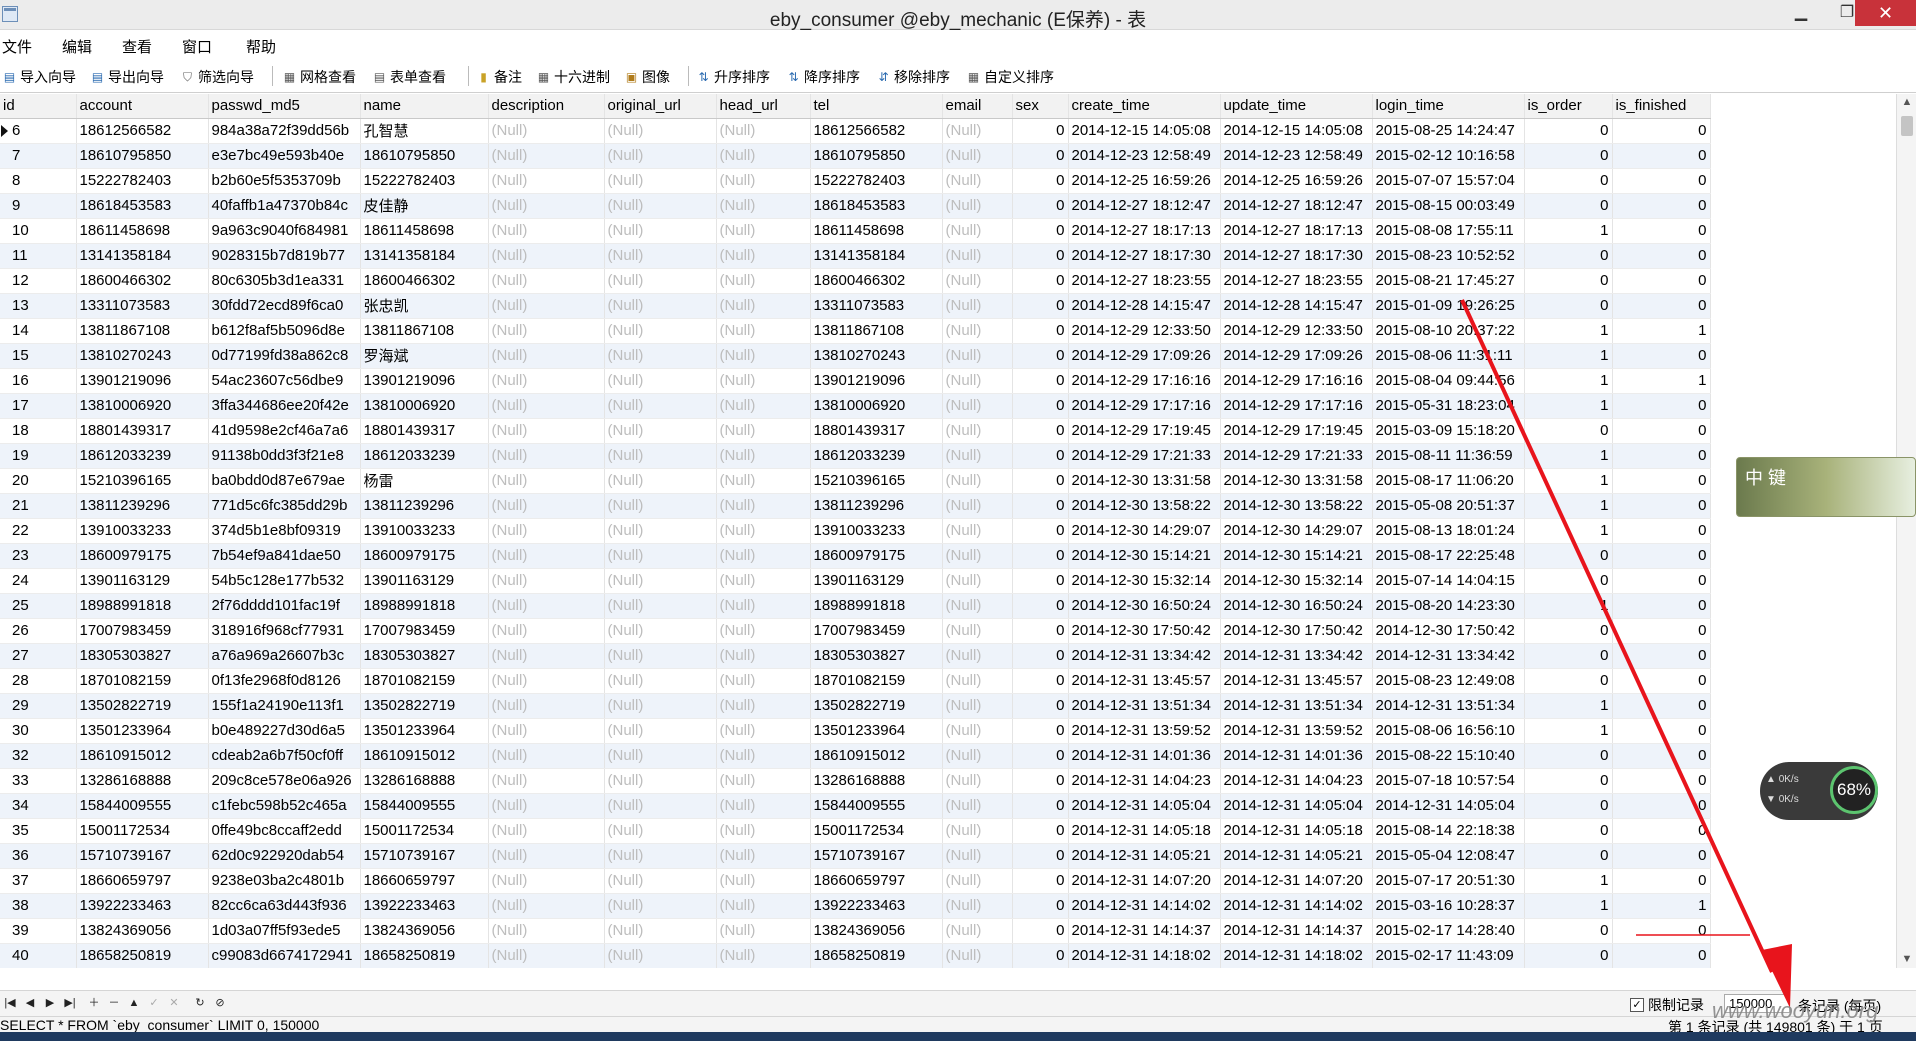  What do you see at coordinates (424, 331) in the screenshot?
I see `cell-name: 13811867108` at bounding box center [424, 331].